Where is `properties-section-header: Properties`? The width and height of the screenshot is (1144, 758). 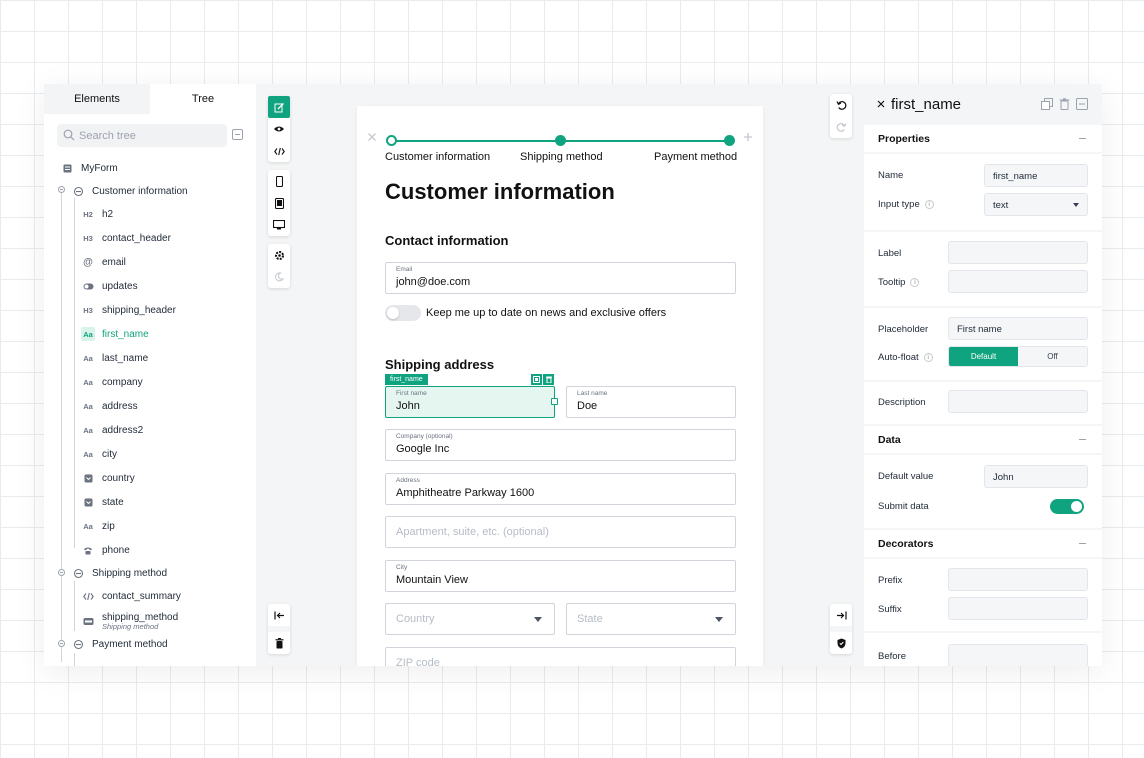
properties-section-header: Properties is located at coordinates (983, 138).